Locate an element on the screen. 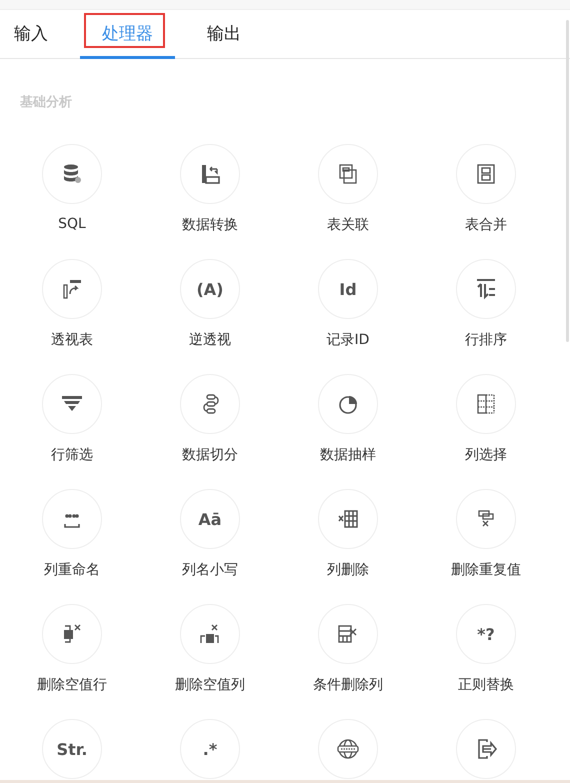 This screenshot has width=570, height=783. lowercase-icon: Aā is located at coordinates (210, 519).